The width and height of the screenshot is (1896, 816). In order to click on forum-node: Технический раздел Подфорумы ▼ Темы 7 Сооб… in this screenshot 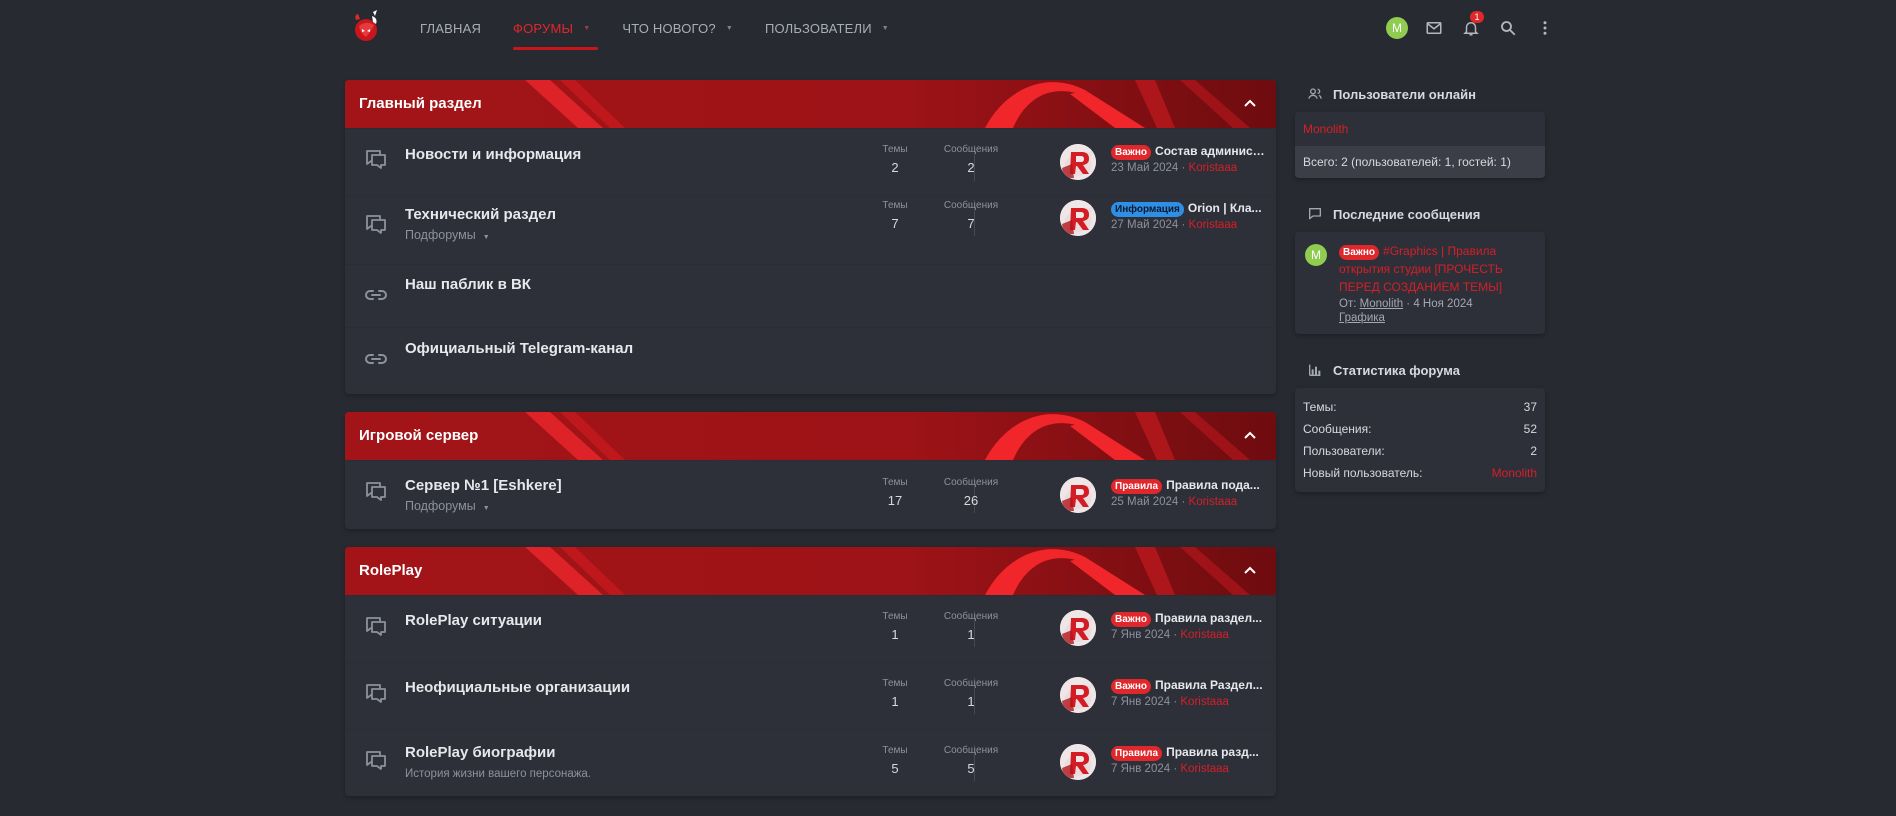, I will do `click(810, 229)`.